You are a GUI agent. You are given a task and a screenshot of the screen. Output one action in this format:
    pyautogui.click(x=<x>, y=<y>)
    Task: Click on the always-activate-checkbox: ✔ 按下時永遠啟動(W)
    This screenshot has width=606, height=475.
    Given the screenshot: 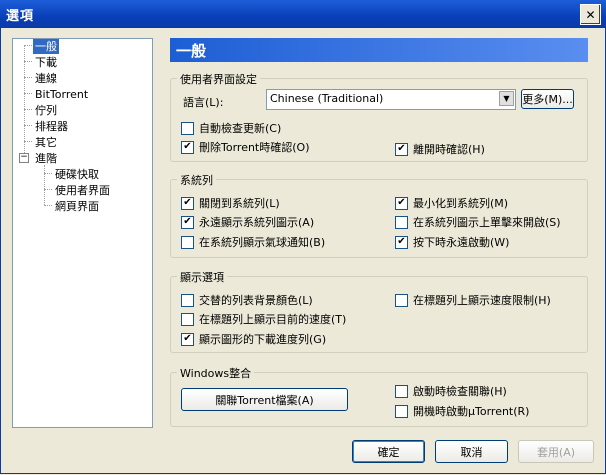 What is the action you would take?
    pyautogui.click(x=452, y=242)
    